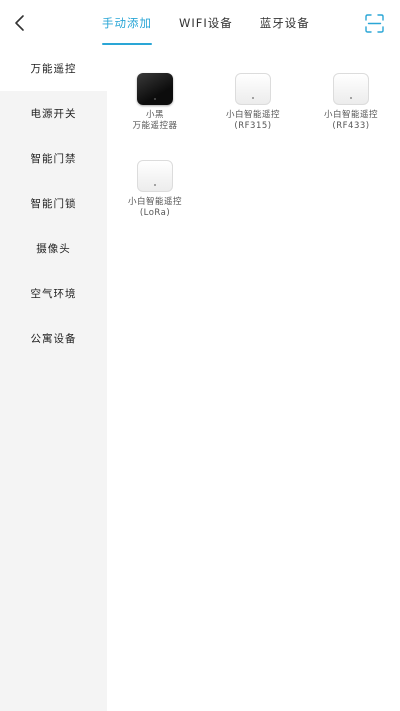  Describe the element at coordinates (53, 158) in the screenshot. I see `sidebar-item-smart-access-control: 智能门禁` at that location.